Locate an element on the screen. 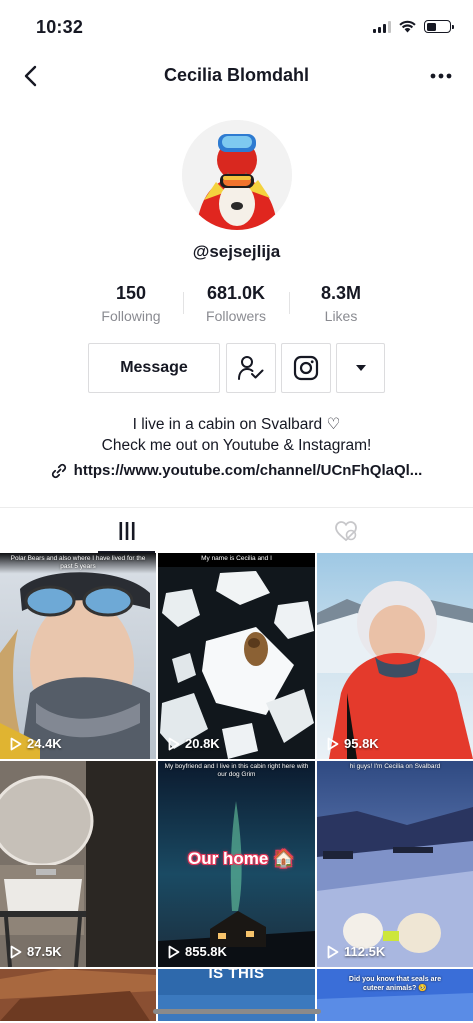 Image resolution: width=473 pixels, height=1023 pixels. suggested-accounts-dropdown is located at coordinates (360, 368).